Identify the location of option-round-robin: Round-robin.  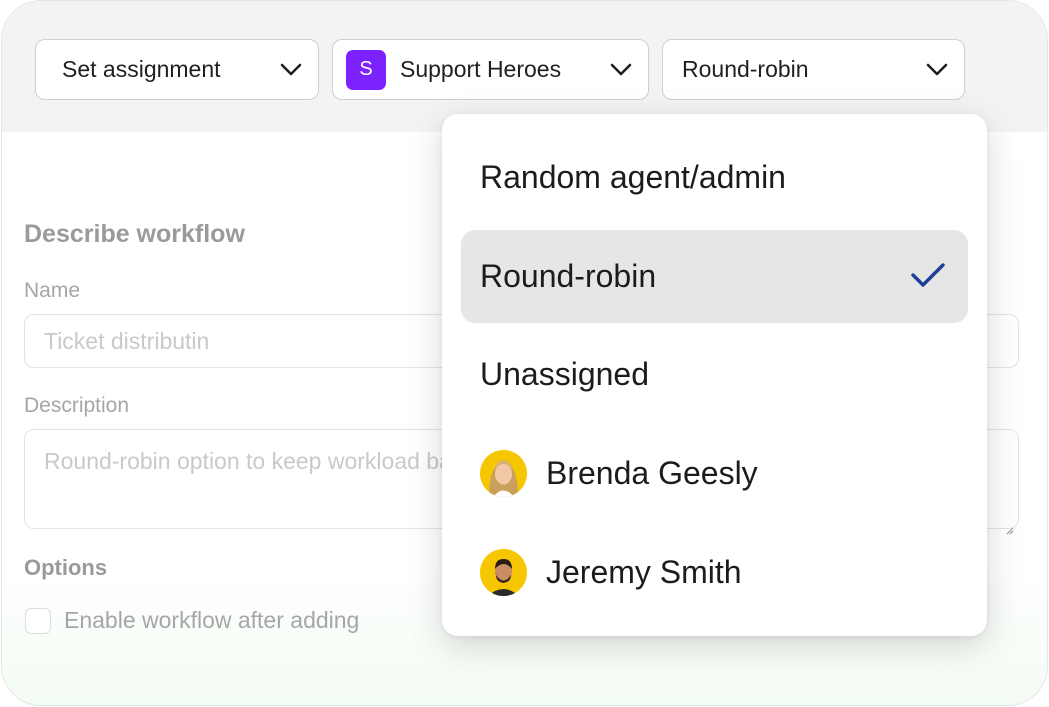
(714, 276).